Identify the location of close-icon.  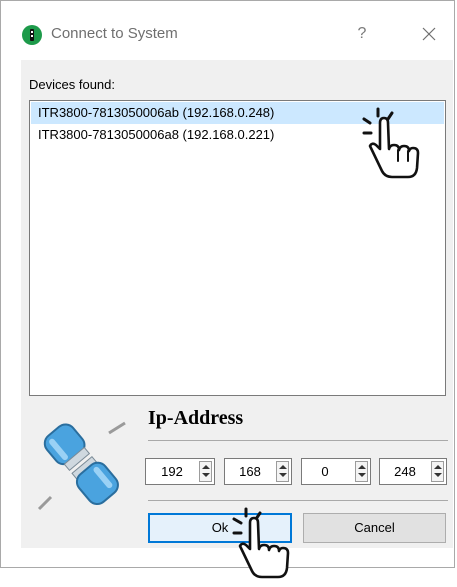
(429, 34).